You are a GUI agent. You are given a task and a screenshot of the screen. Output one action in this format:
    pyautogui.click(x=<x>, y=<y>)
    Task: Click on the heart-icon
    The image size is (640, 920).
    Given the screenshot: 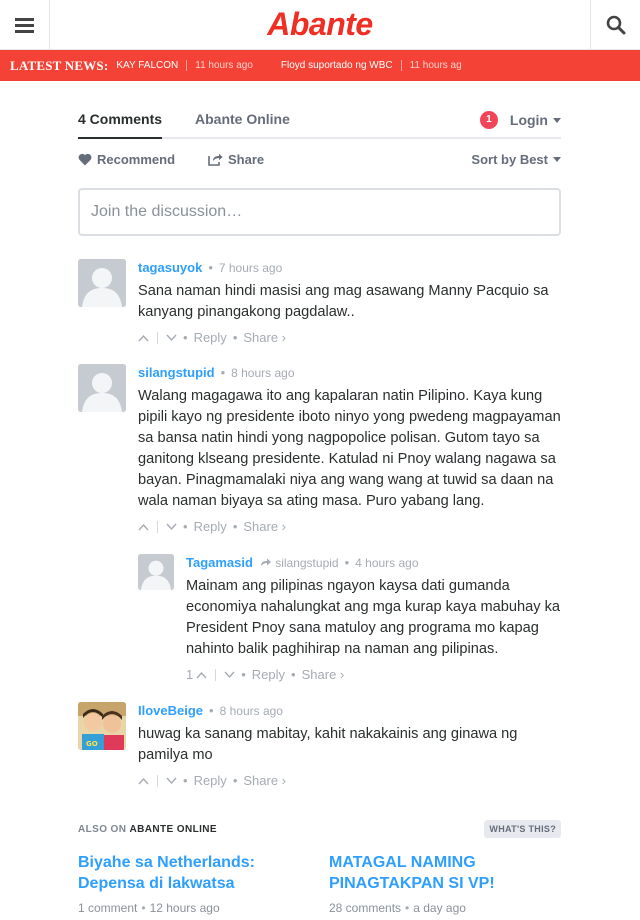 What is the action you would take?
    pyautogui.click(x=85, y=159)
    